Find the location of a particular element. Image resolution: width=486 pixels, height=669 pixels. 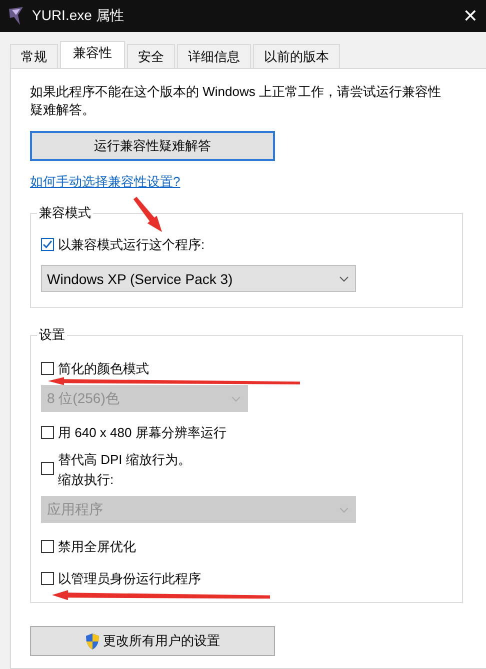

dropdown: Windows XP (Service Pack 3) is located at coordinates (198, 278).